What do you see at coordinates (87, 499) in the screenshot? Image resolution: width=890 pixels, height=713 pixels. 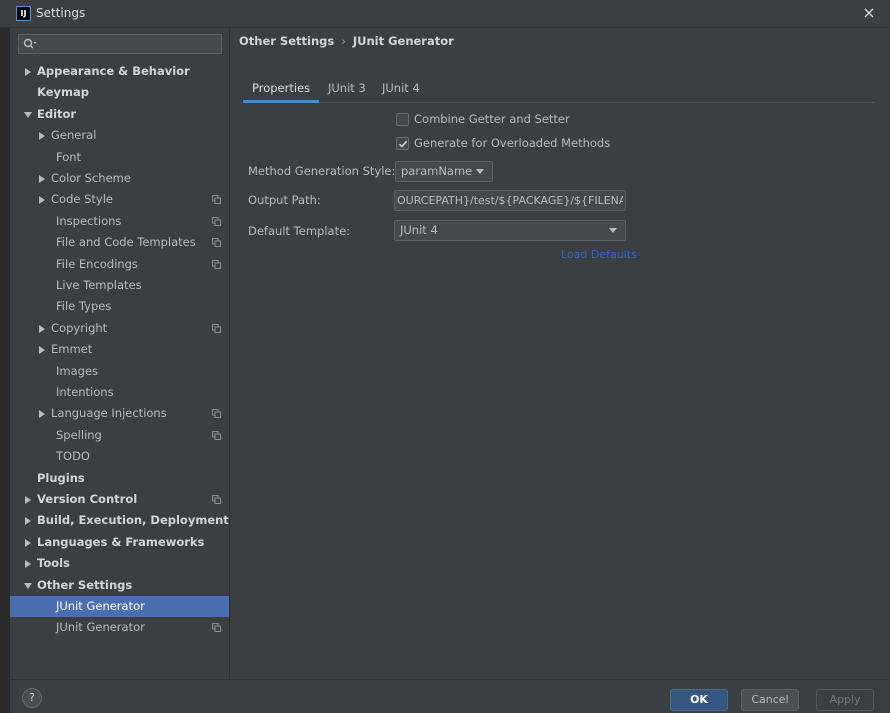 I see `tree-item-label: Version Control` at bounding box center [87, 499].